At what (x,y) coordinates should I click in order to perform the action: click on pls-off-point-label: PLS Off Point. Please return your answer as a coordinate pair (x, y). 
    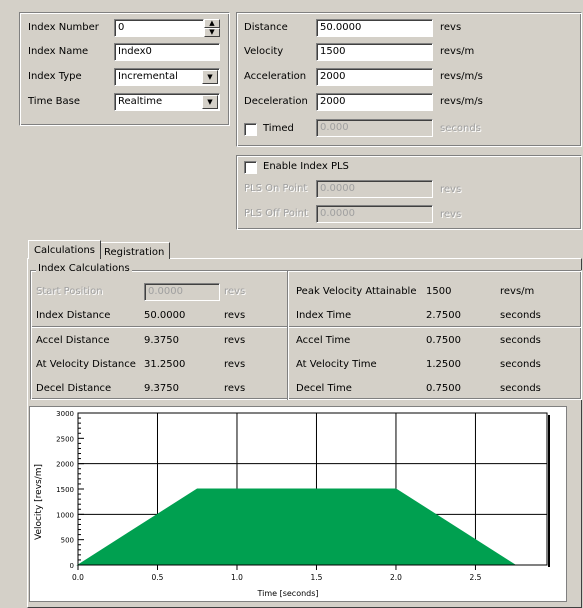
    Looking at the image, I should click on (276, 213).